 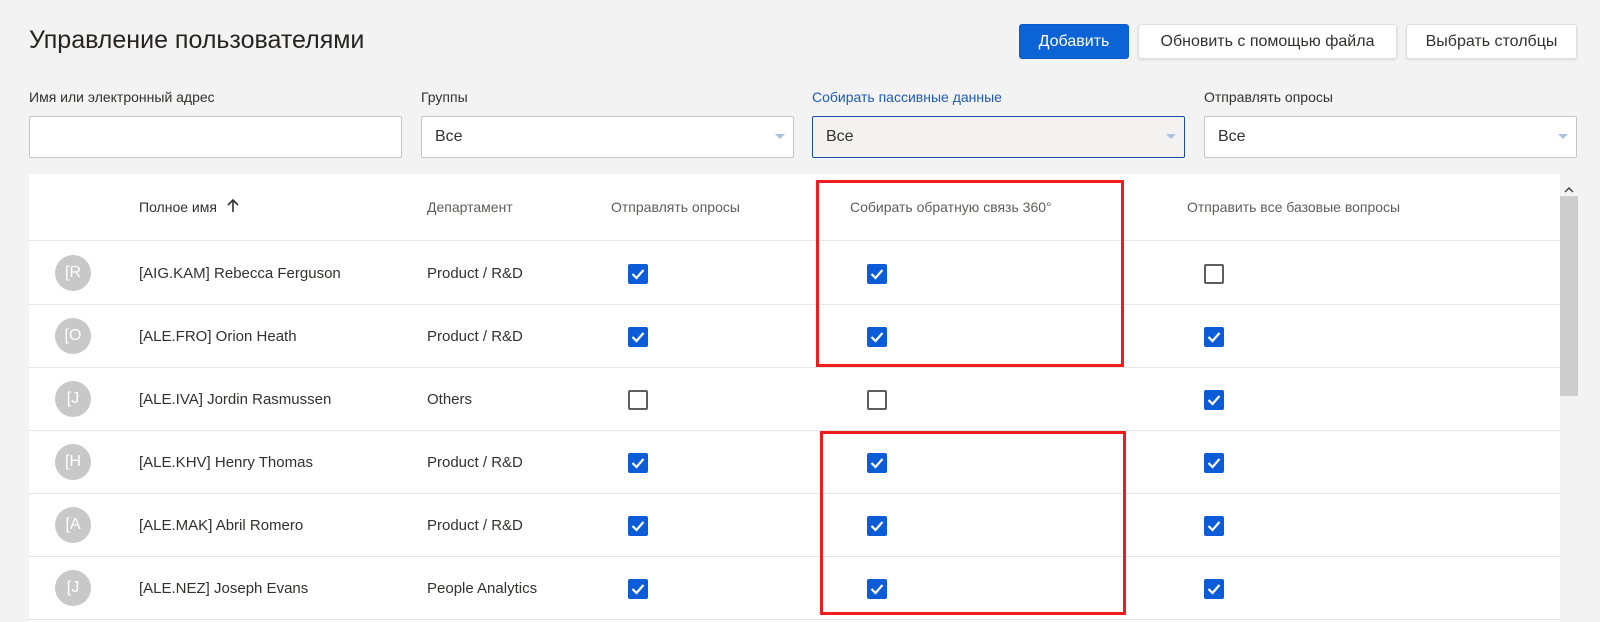 I want to click on table-row: [O [ALE.FRO] Orion Heath Product / R&D, so click(x=794, y=336).